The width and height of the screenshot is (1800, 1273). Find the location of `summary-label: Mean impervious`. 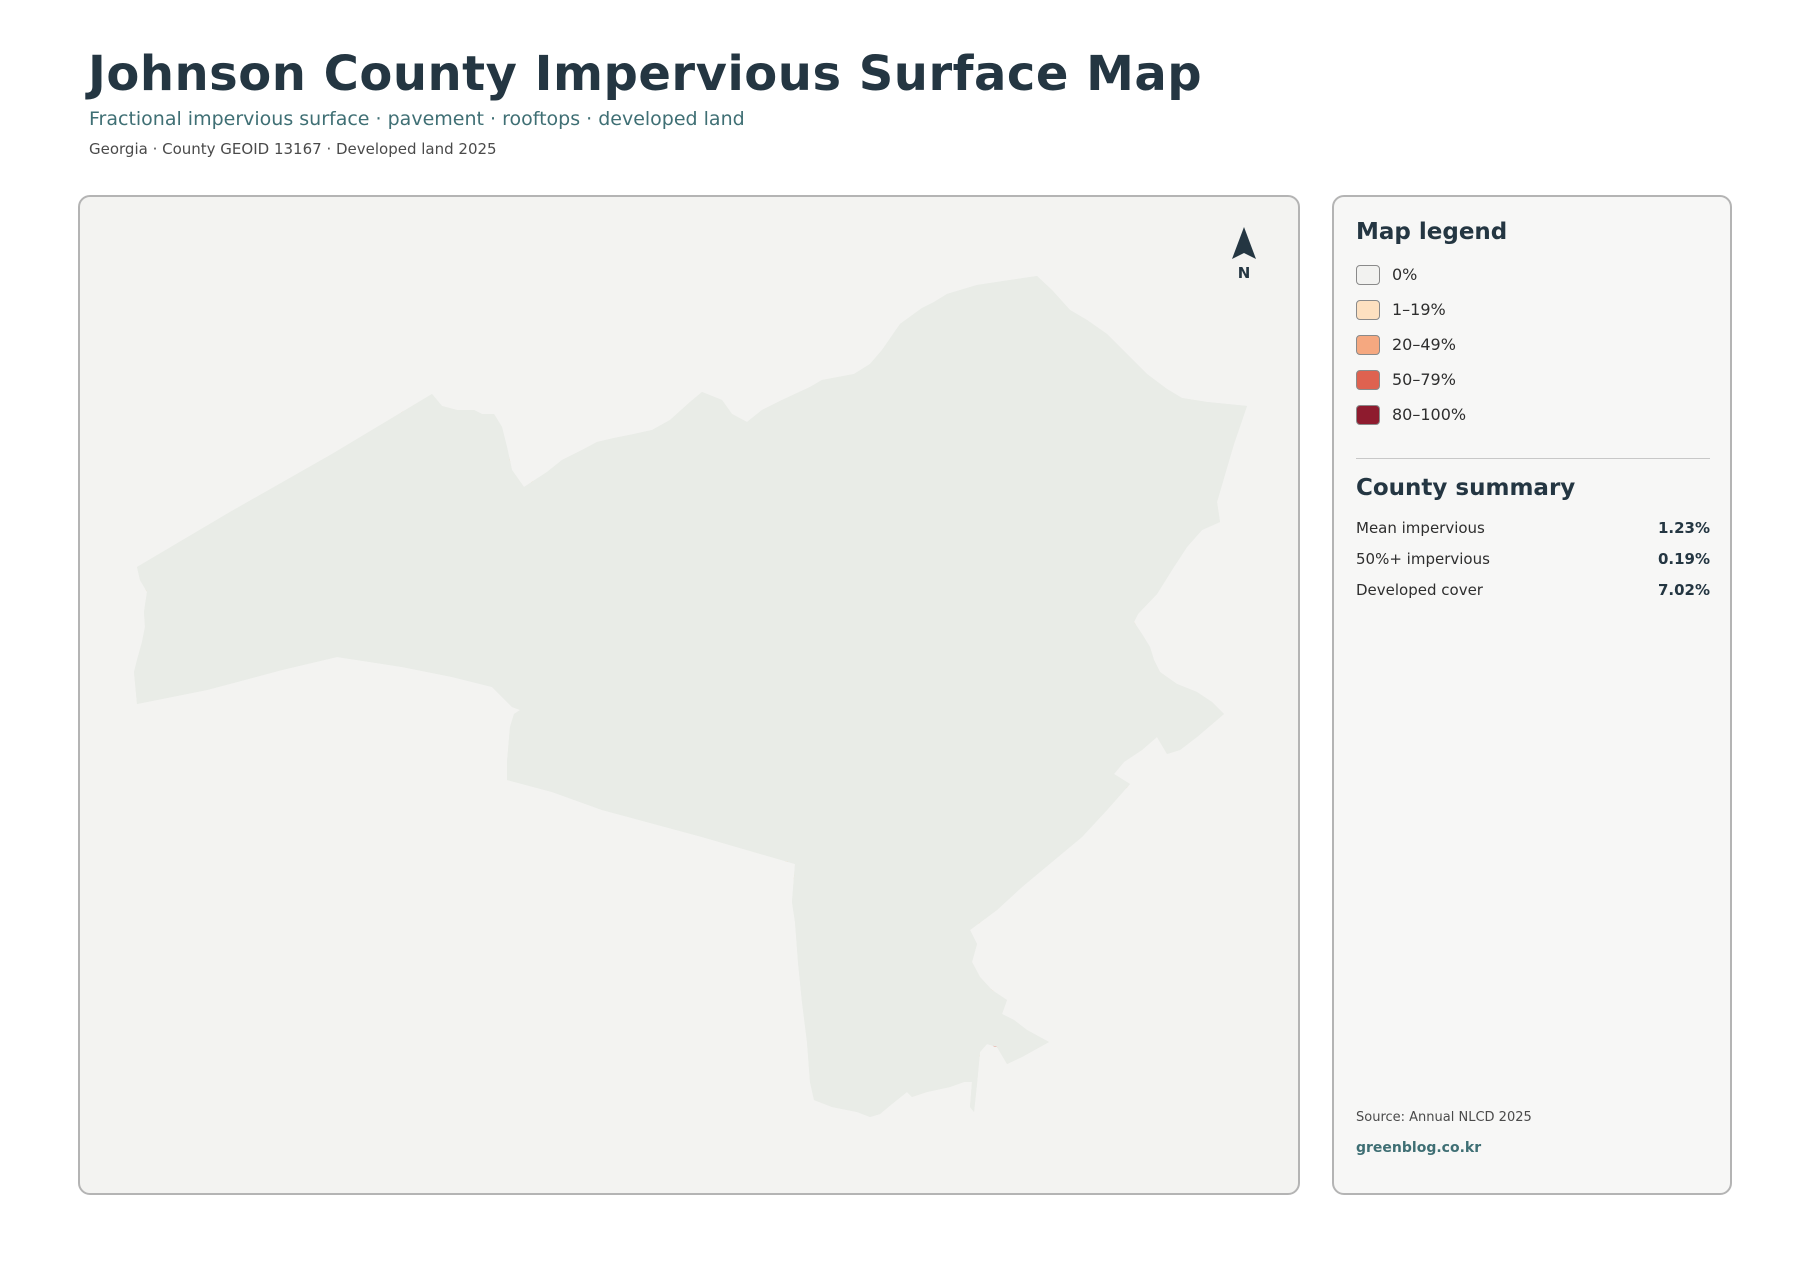

summary-label: Mean impervious is located at coordinates (1420, 528).